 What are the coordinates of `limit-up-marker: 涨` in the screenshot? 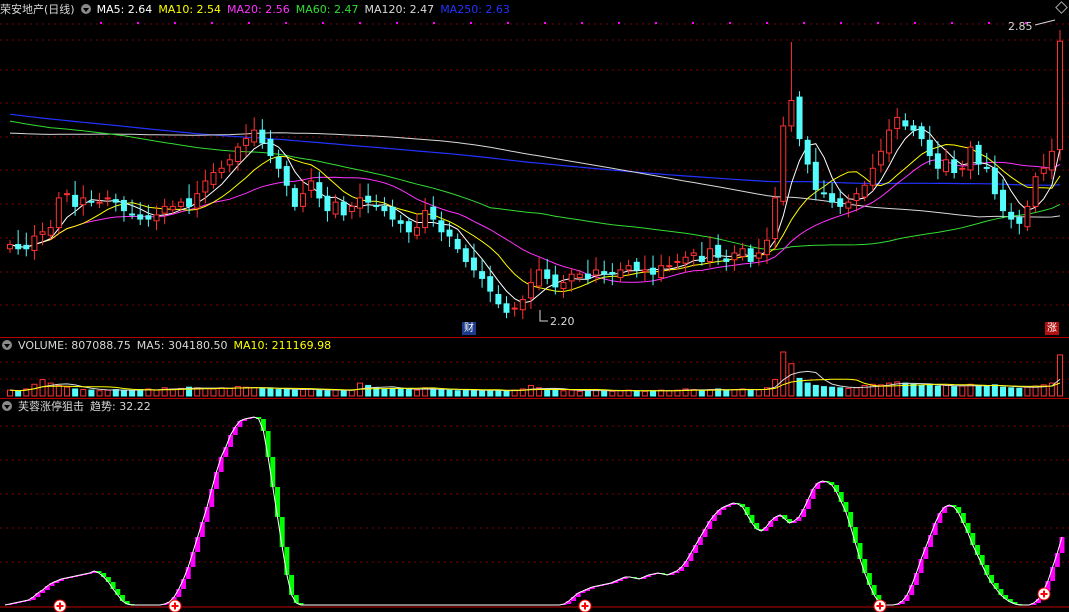 It's located at (1052, 328).